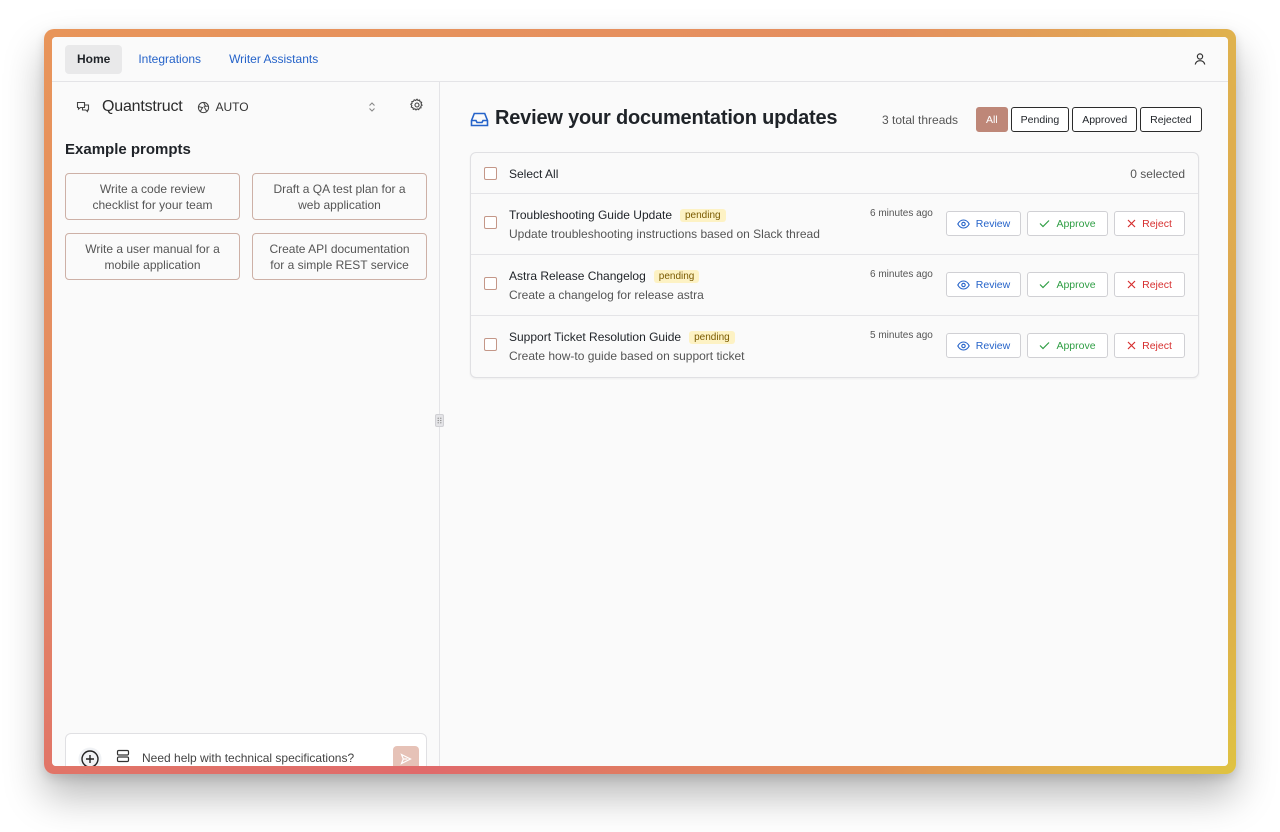 The image size is (1280, 832). I want to click on chat-composer, so click(246, 749).